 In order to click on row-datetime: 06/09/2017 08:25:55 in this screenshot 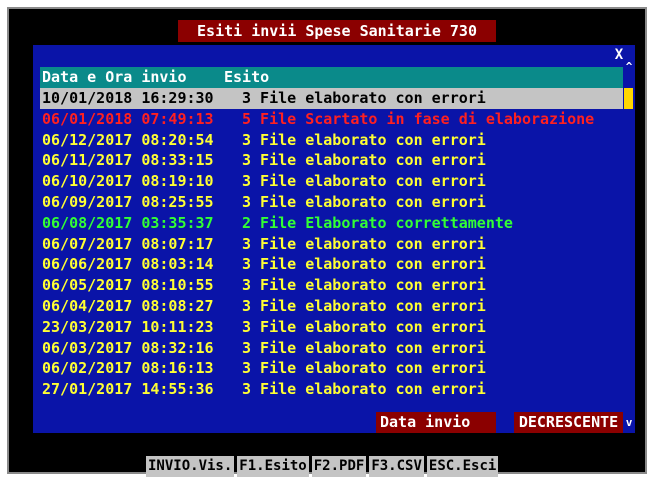, I will do `click(128, 201)`.